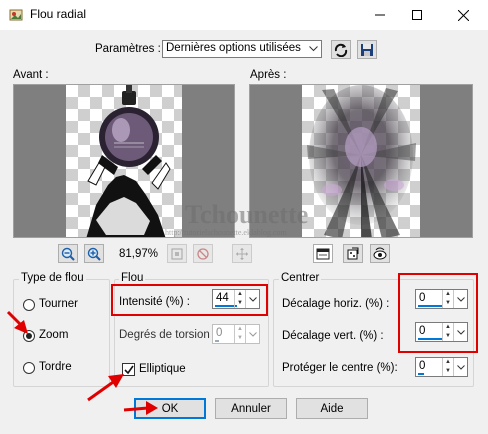 This screenshot has width=488, height=434. I want to click on randomize-button, so click(353, 253).